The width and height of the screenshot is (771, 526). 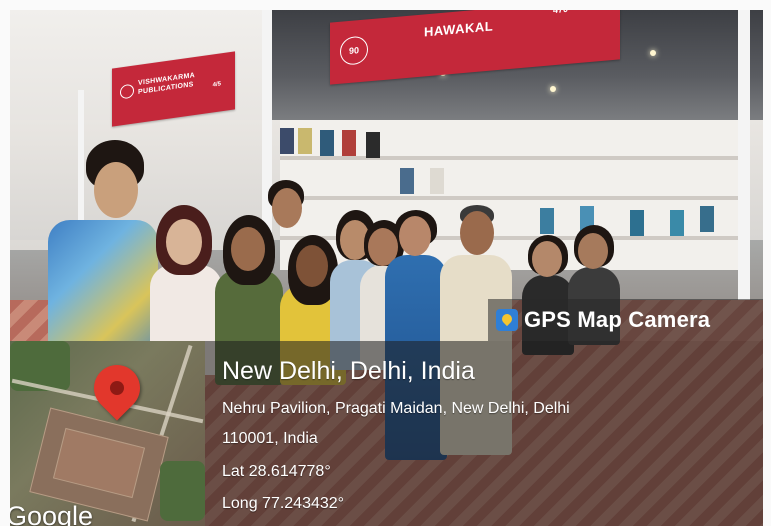 What do you see at coordinates (459, 29) in the screenshot?
I see `hawakal-banner-text: HAWAKAL` at bounding box center [459, 29].